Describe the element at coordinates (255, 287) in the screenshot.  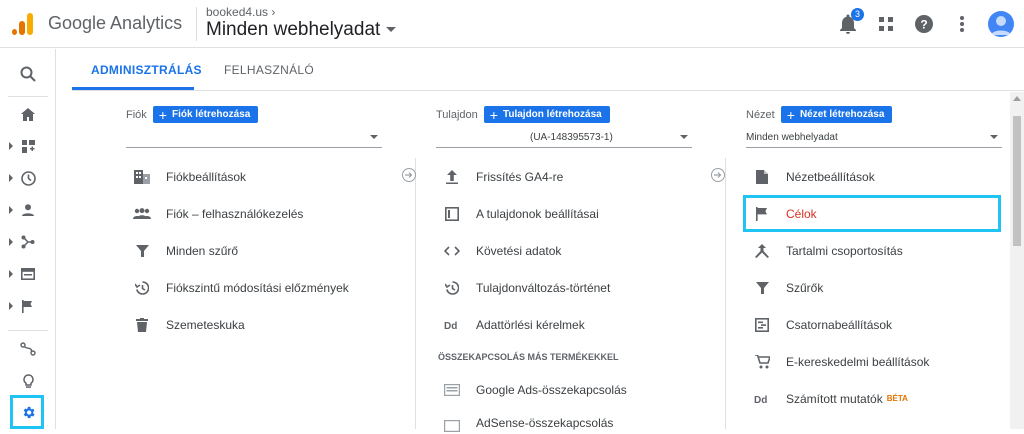
I see `menu-item-account-change-history: Fiókszintű módosítási előzmények` at that location.